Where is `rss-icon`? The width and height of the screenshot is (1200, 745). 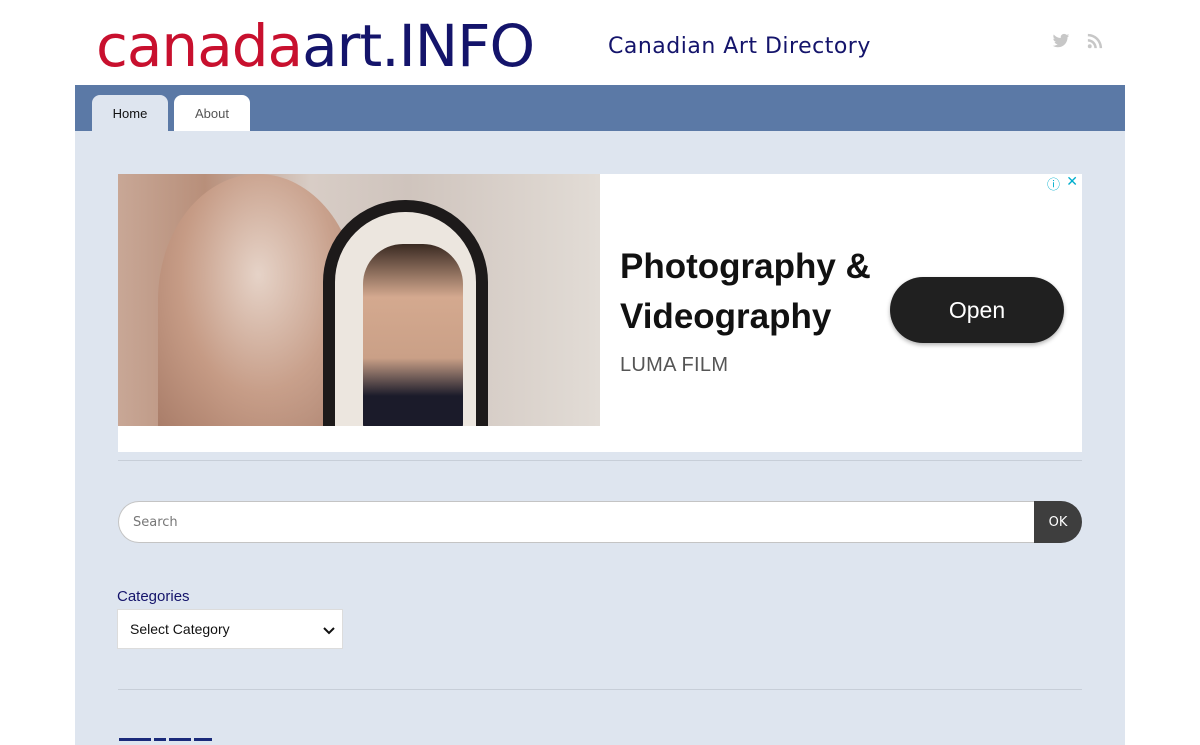 rss-icon is located at coordinates (1095, 41).